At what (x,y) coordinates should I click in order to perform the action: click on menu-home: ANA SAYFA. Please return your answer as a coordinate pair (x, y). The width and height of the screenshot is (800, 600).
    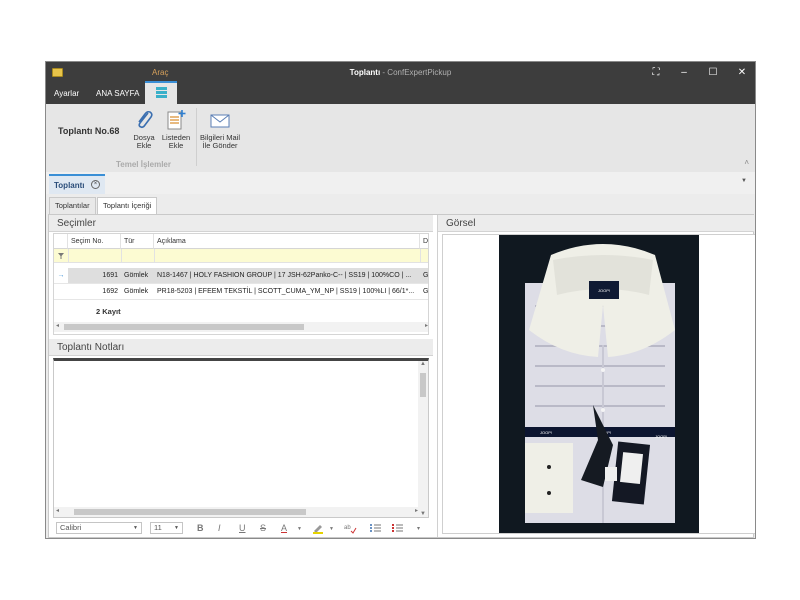
    Looking at the image, I should click on (117, 93).